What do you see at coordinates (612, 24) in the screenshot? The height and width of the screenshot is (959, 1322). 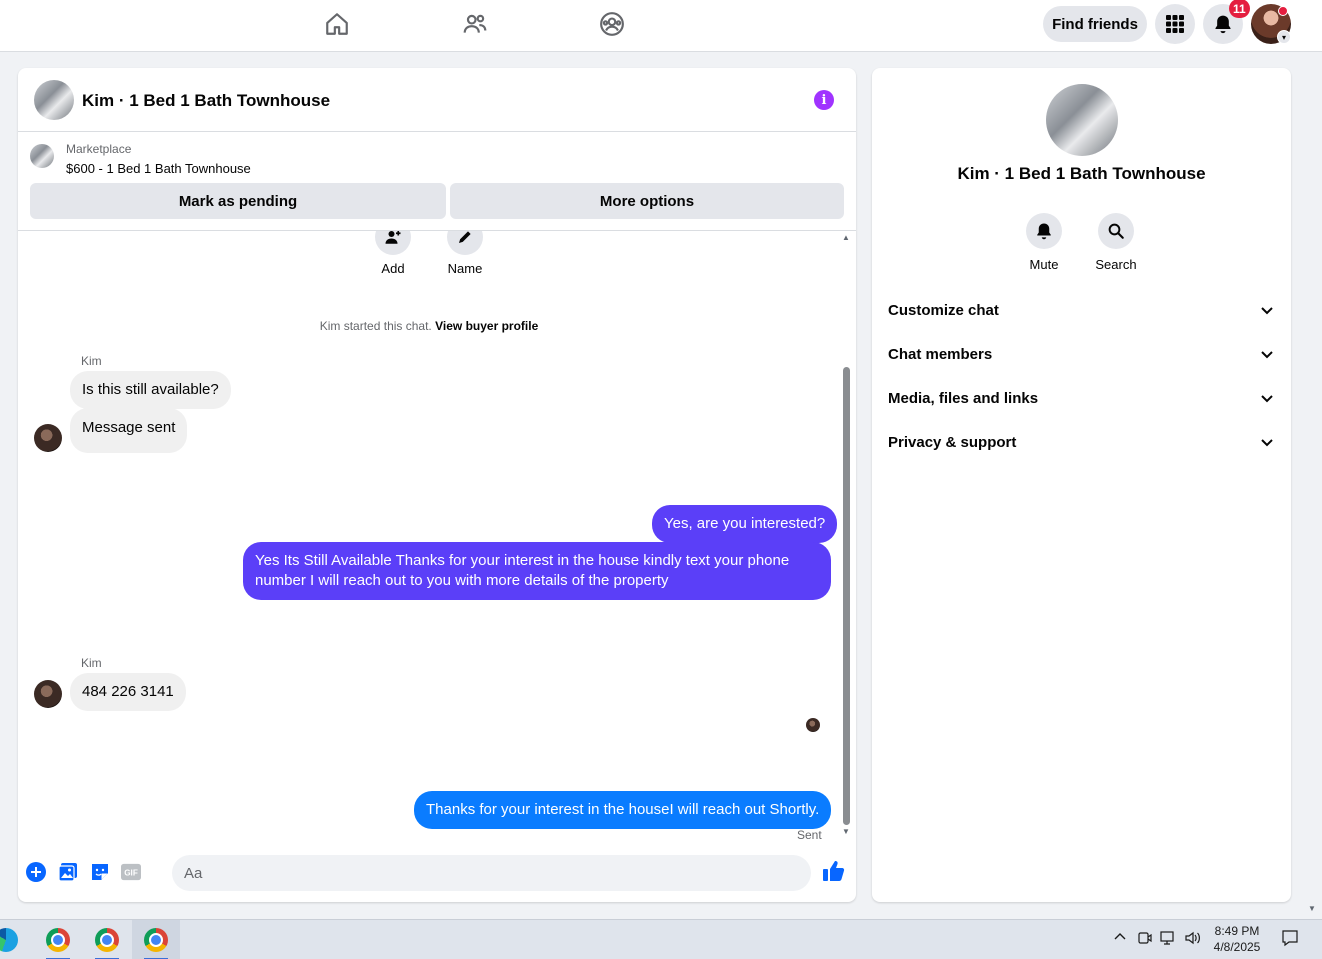 I see `groups-icon` at bounding box center [612, 24].